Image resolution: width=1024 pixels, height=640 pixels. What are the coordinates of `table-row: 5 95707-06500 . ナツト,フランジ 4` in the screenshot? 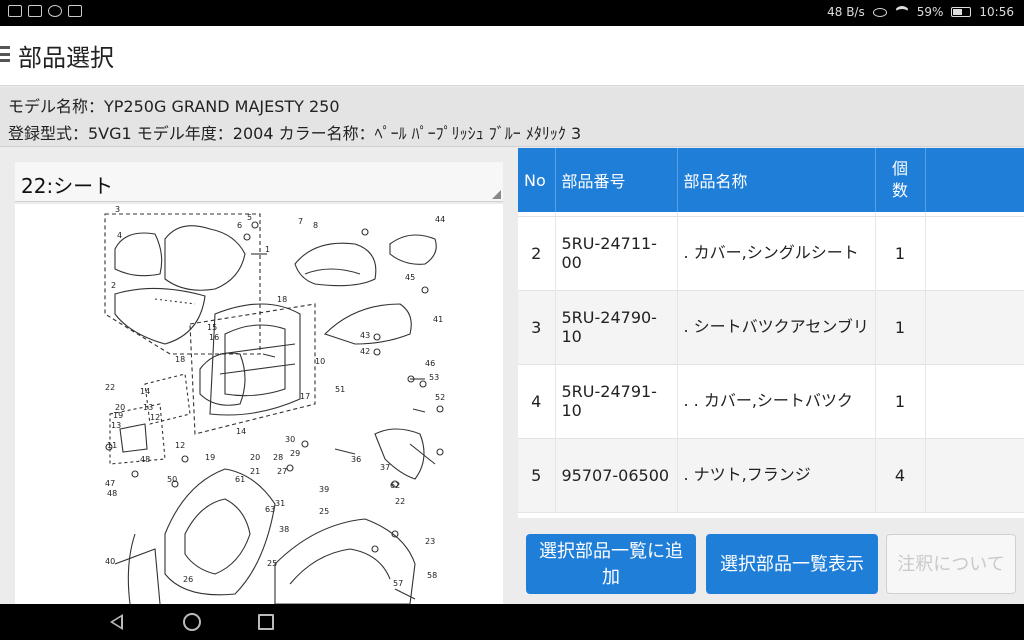 It's located at (771, 475).